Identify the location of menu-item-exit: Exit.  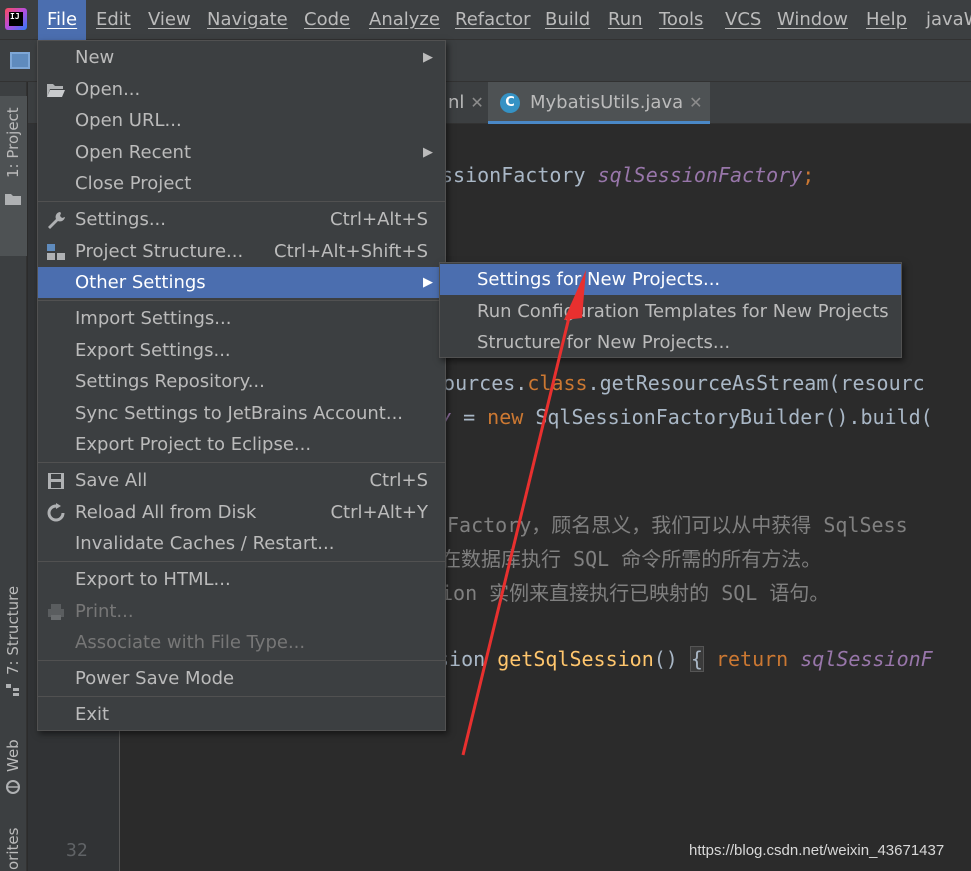
(241, 714).